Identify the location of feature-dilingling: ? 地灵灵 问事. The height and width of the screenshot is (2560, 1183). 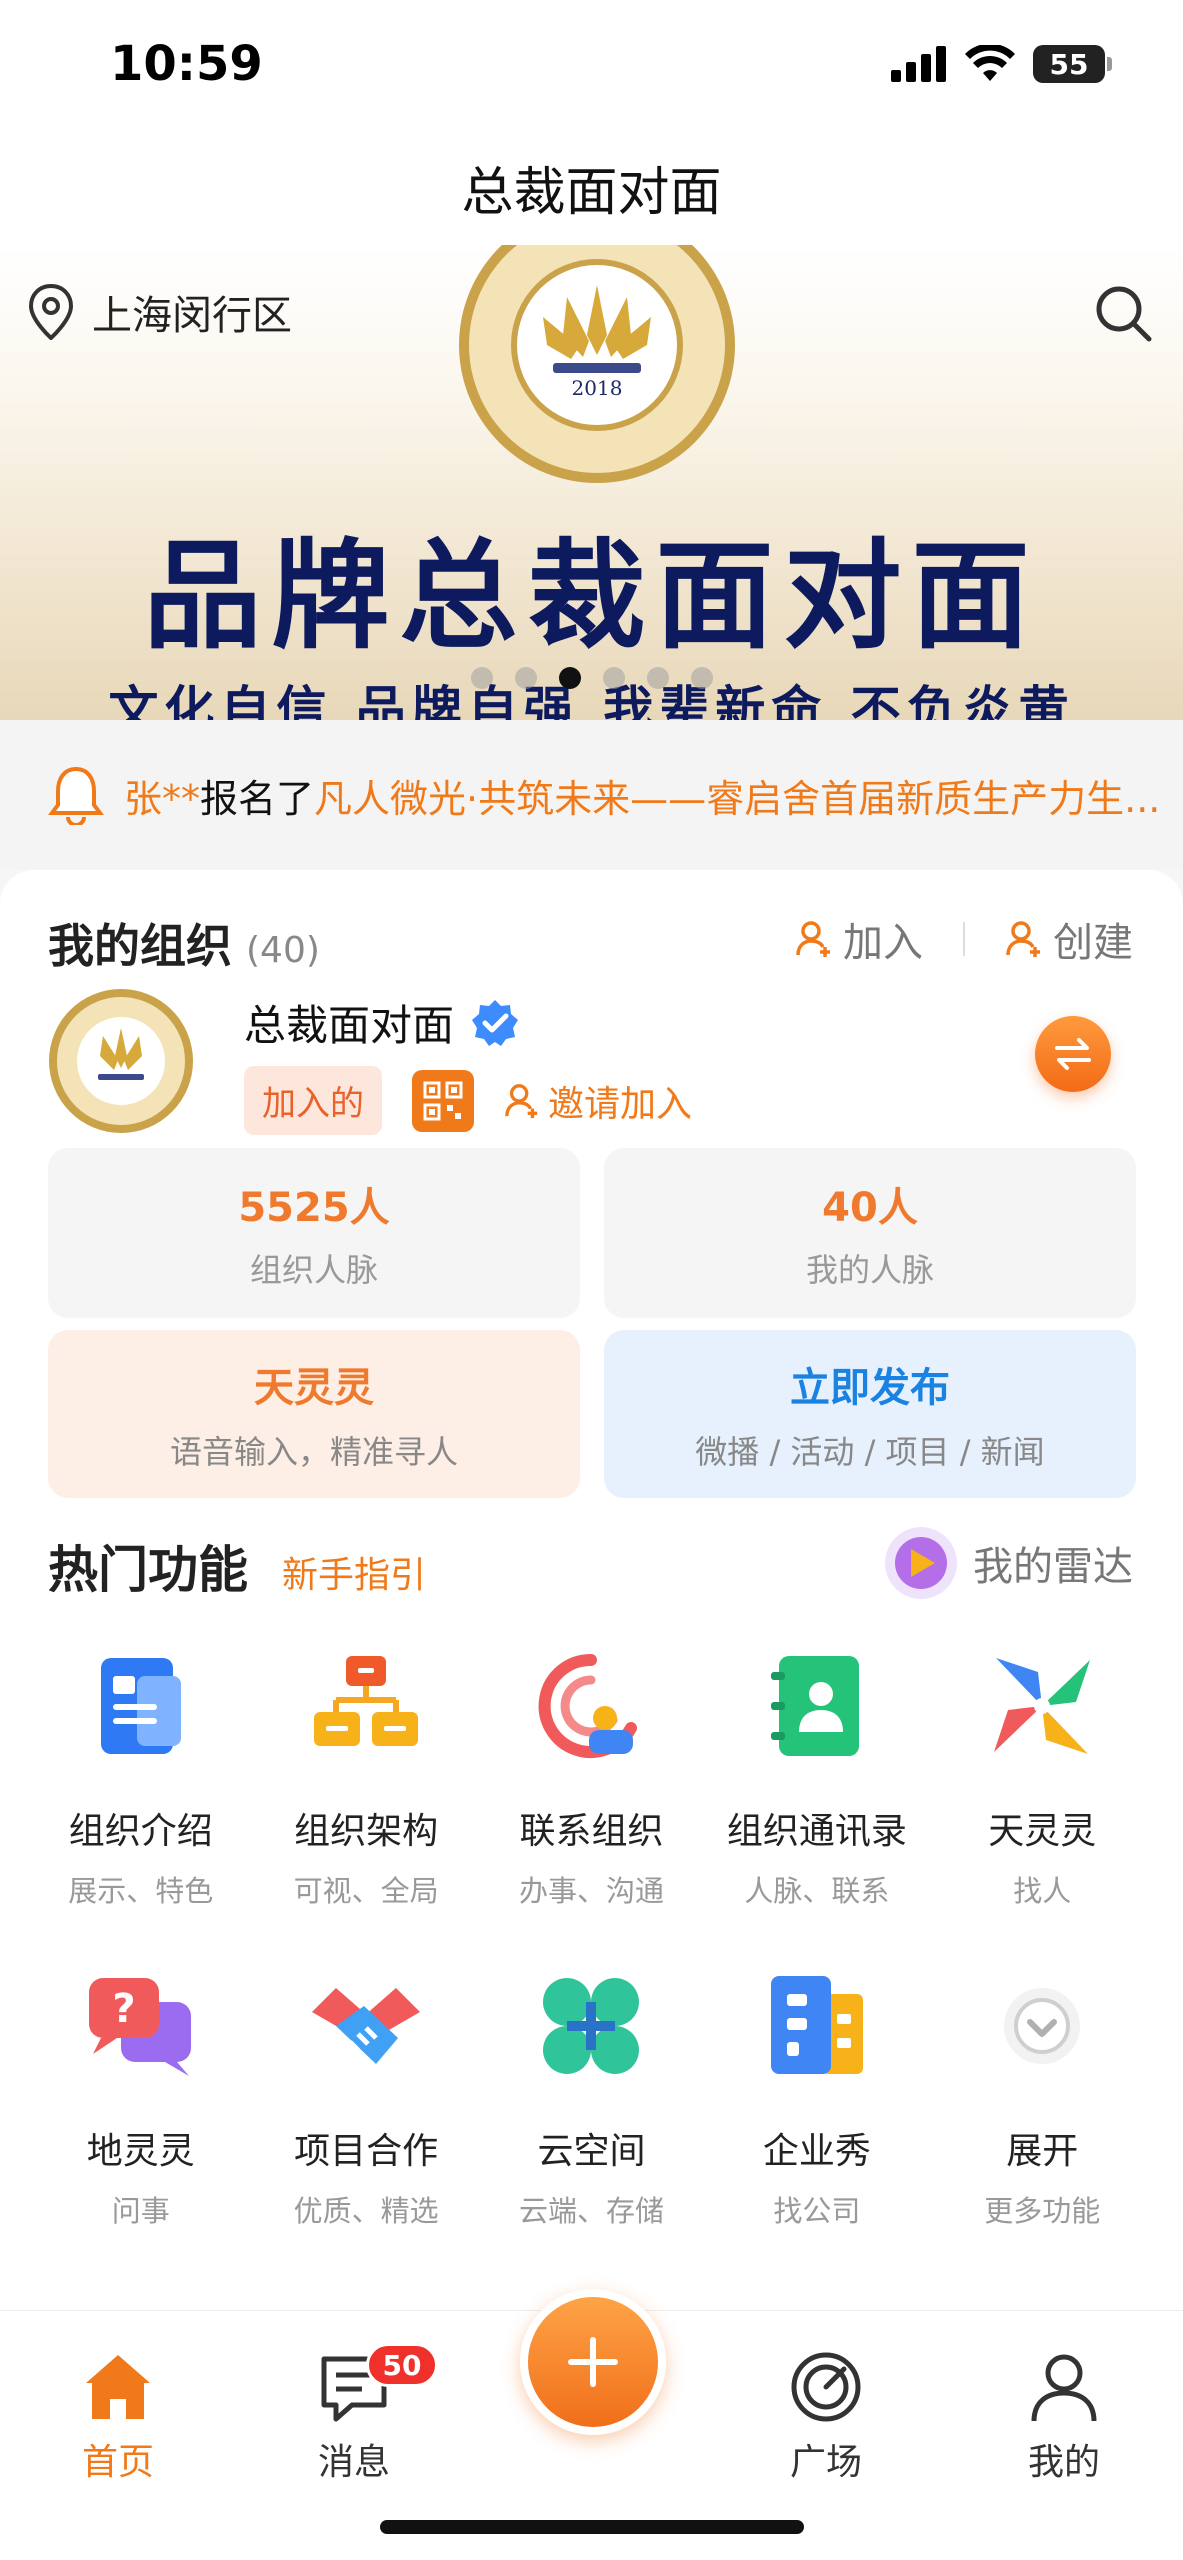
(140, 2100).